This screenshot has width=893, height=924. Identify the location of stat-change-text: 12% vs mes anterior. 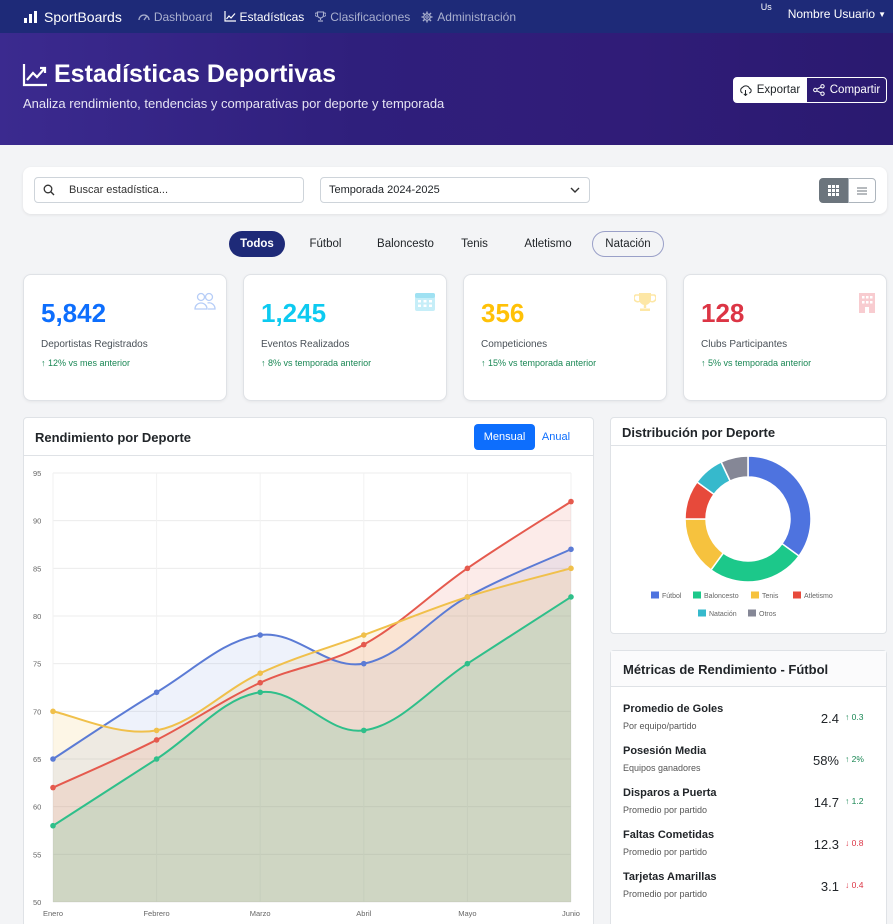
(89, 363).